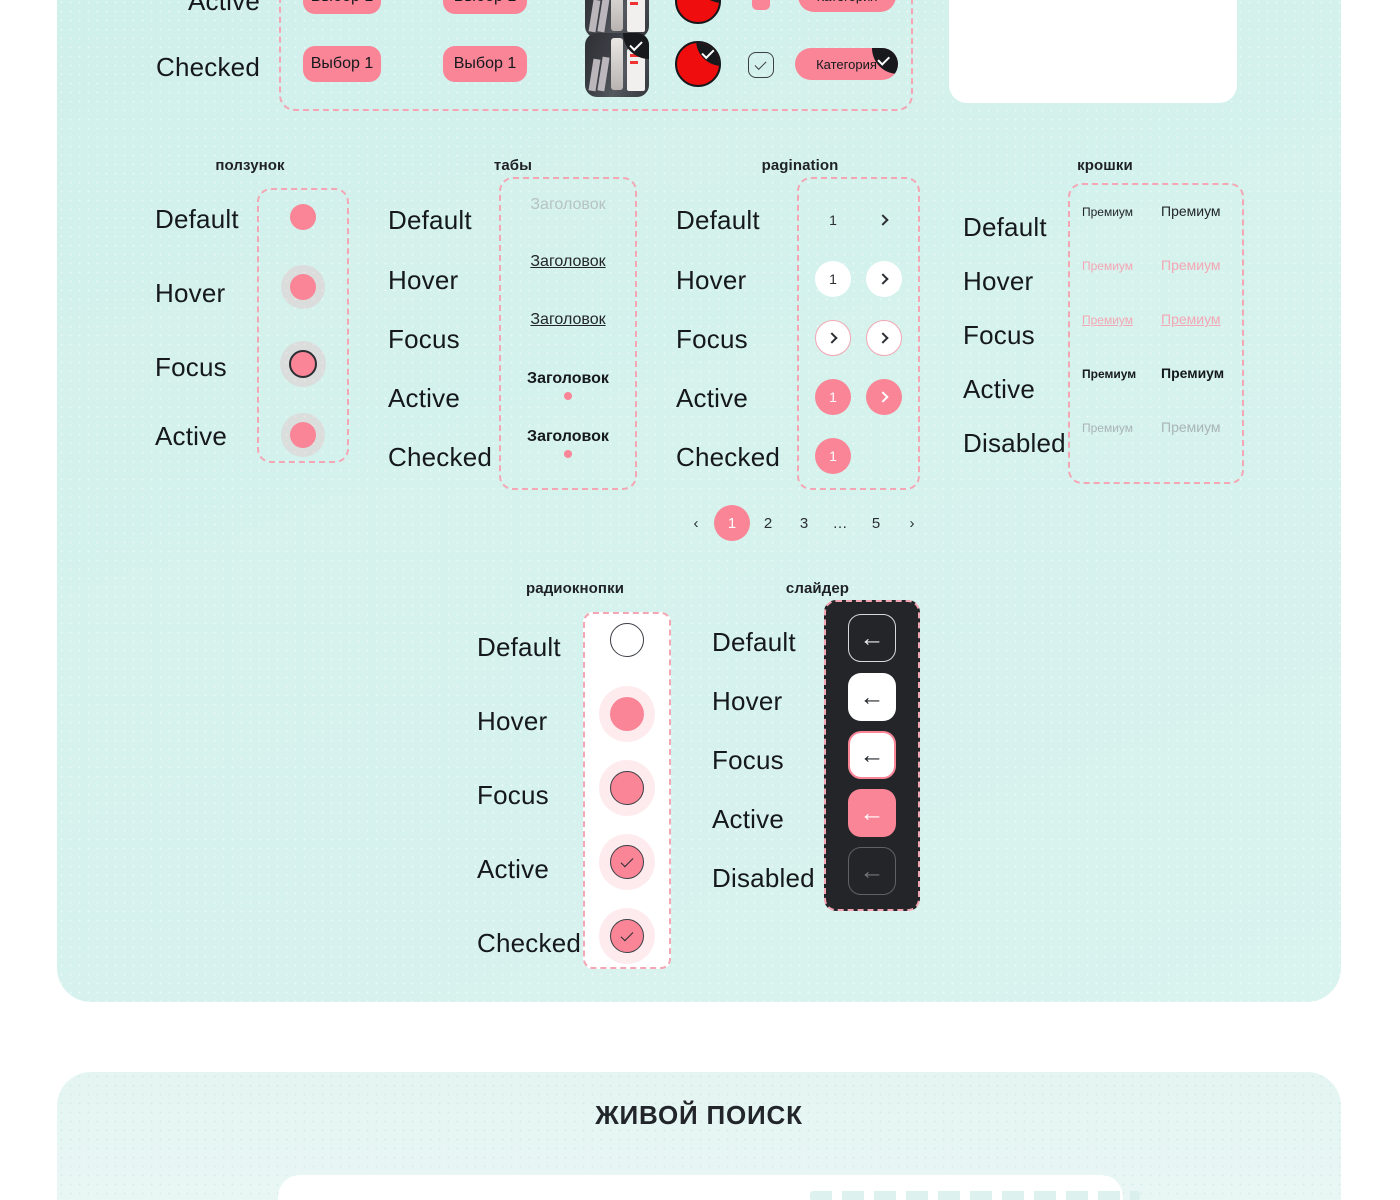 This screenshot has height=1200, width=1400. Describe the element at coordinates (732, 523) in the screenshot. I see `footer-pagination-page-1: 1` at that location.